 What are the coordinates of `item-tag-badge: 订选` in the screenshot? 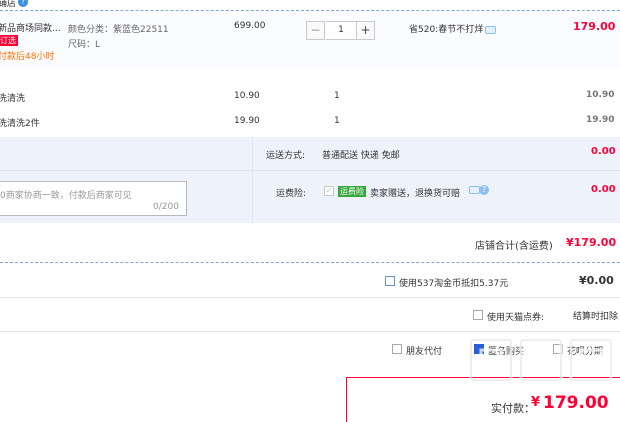 It's located at (9, 40).